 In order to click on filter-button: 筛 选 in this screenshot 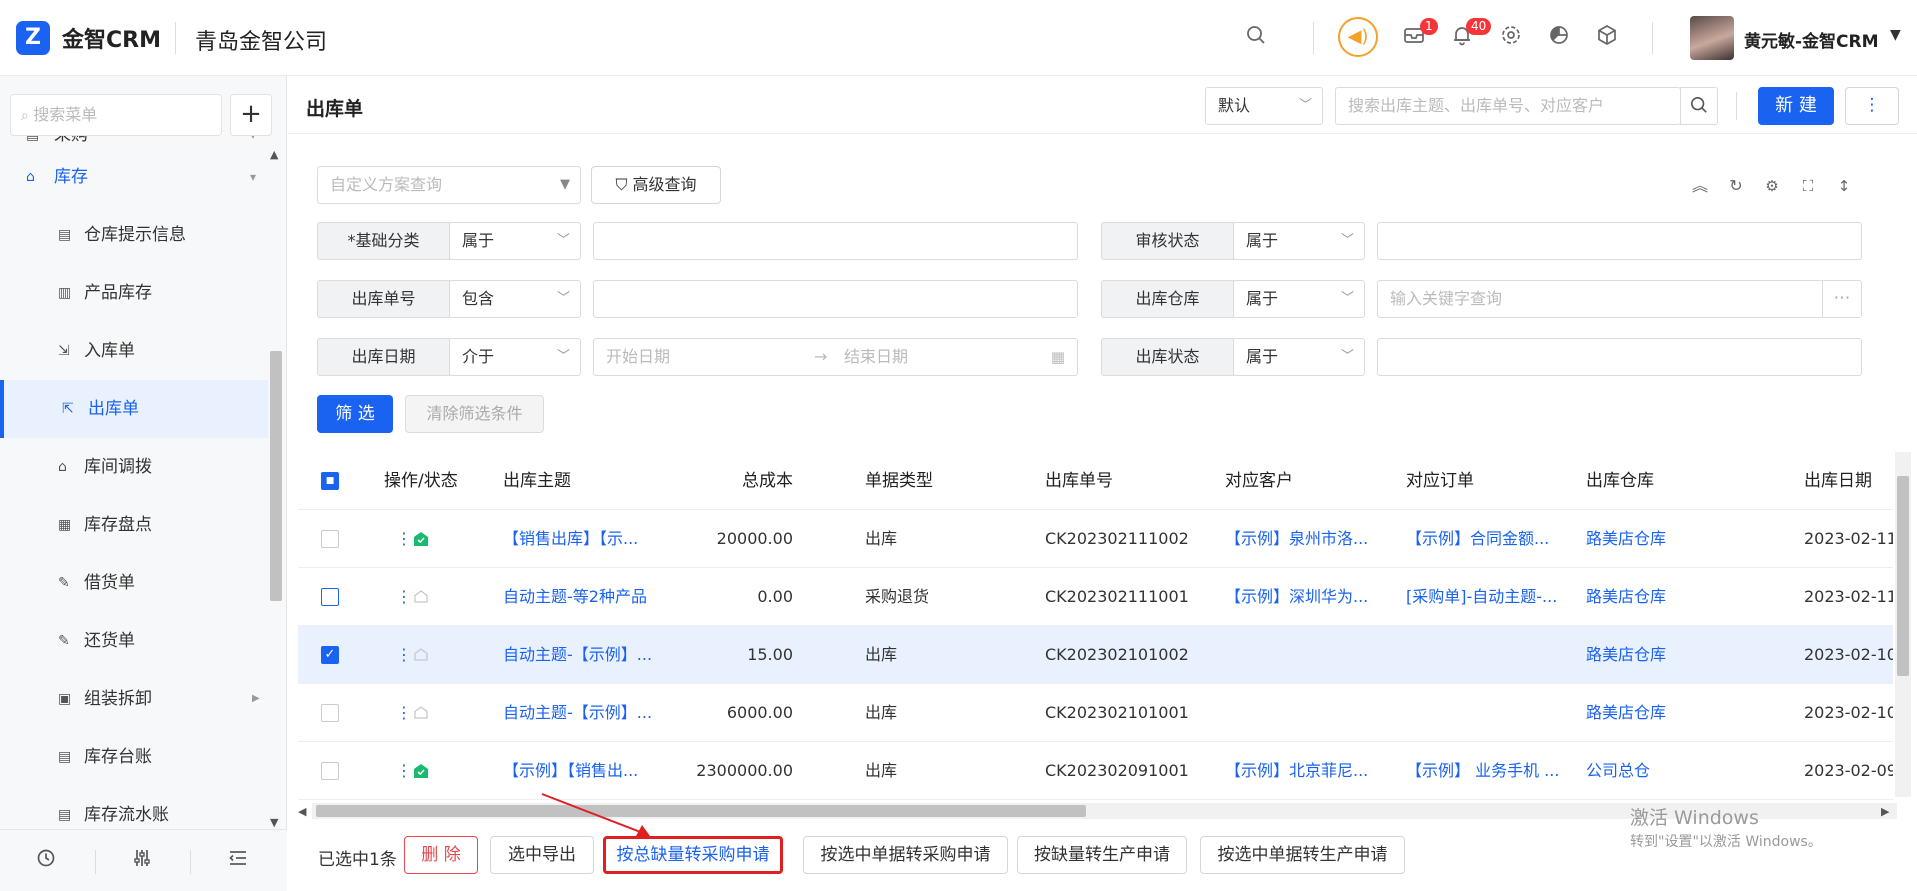, I will do `click(355, 414)`.